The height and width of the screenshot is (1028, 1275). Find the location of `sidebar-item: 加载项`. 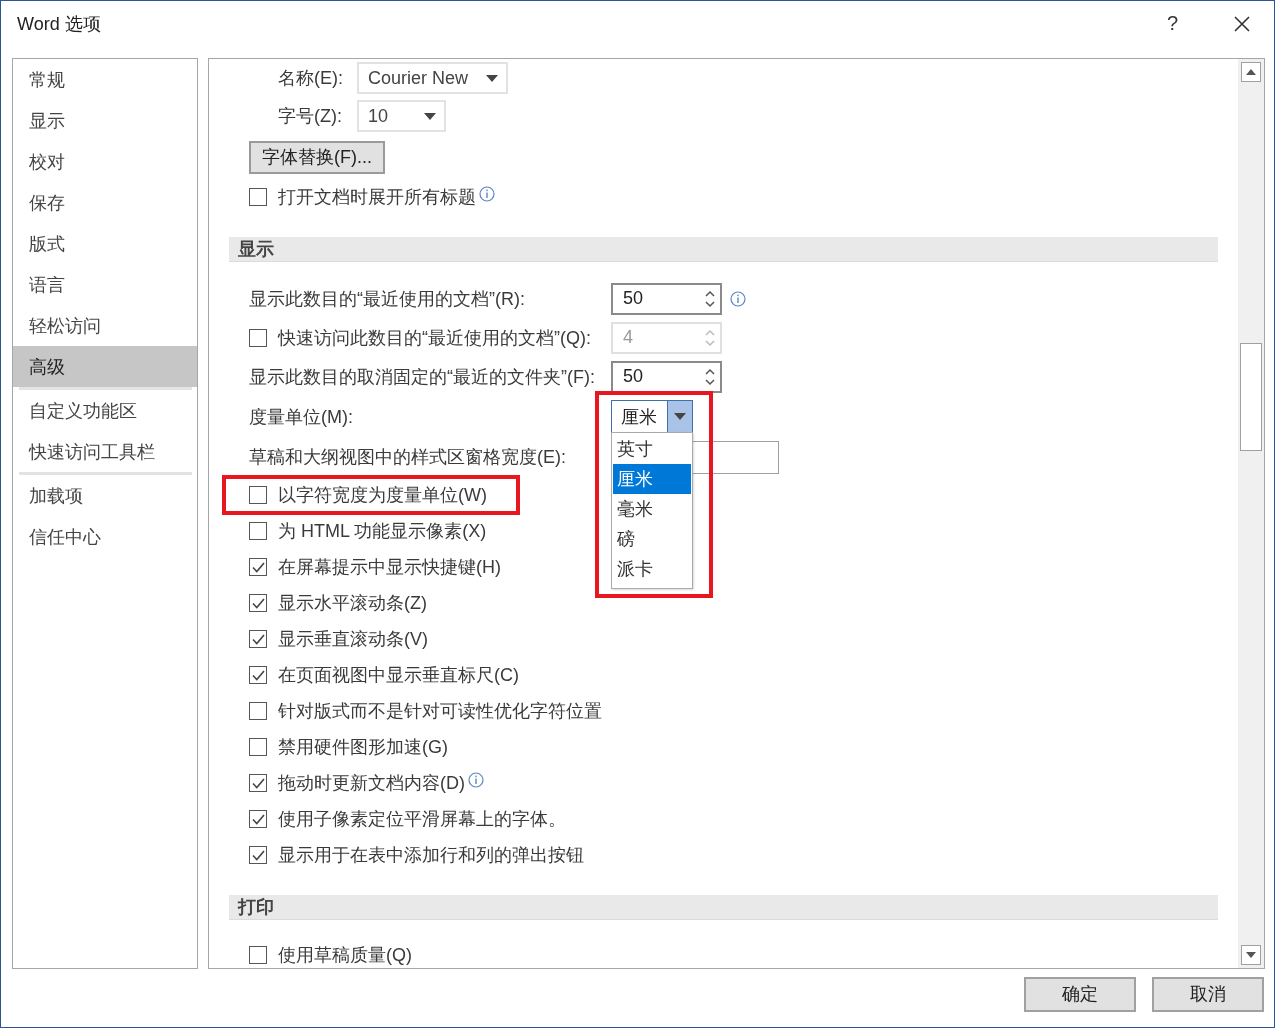

sidebar-item: 加载项 is located at coordinates (105, 495).